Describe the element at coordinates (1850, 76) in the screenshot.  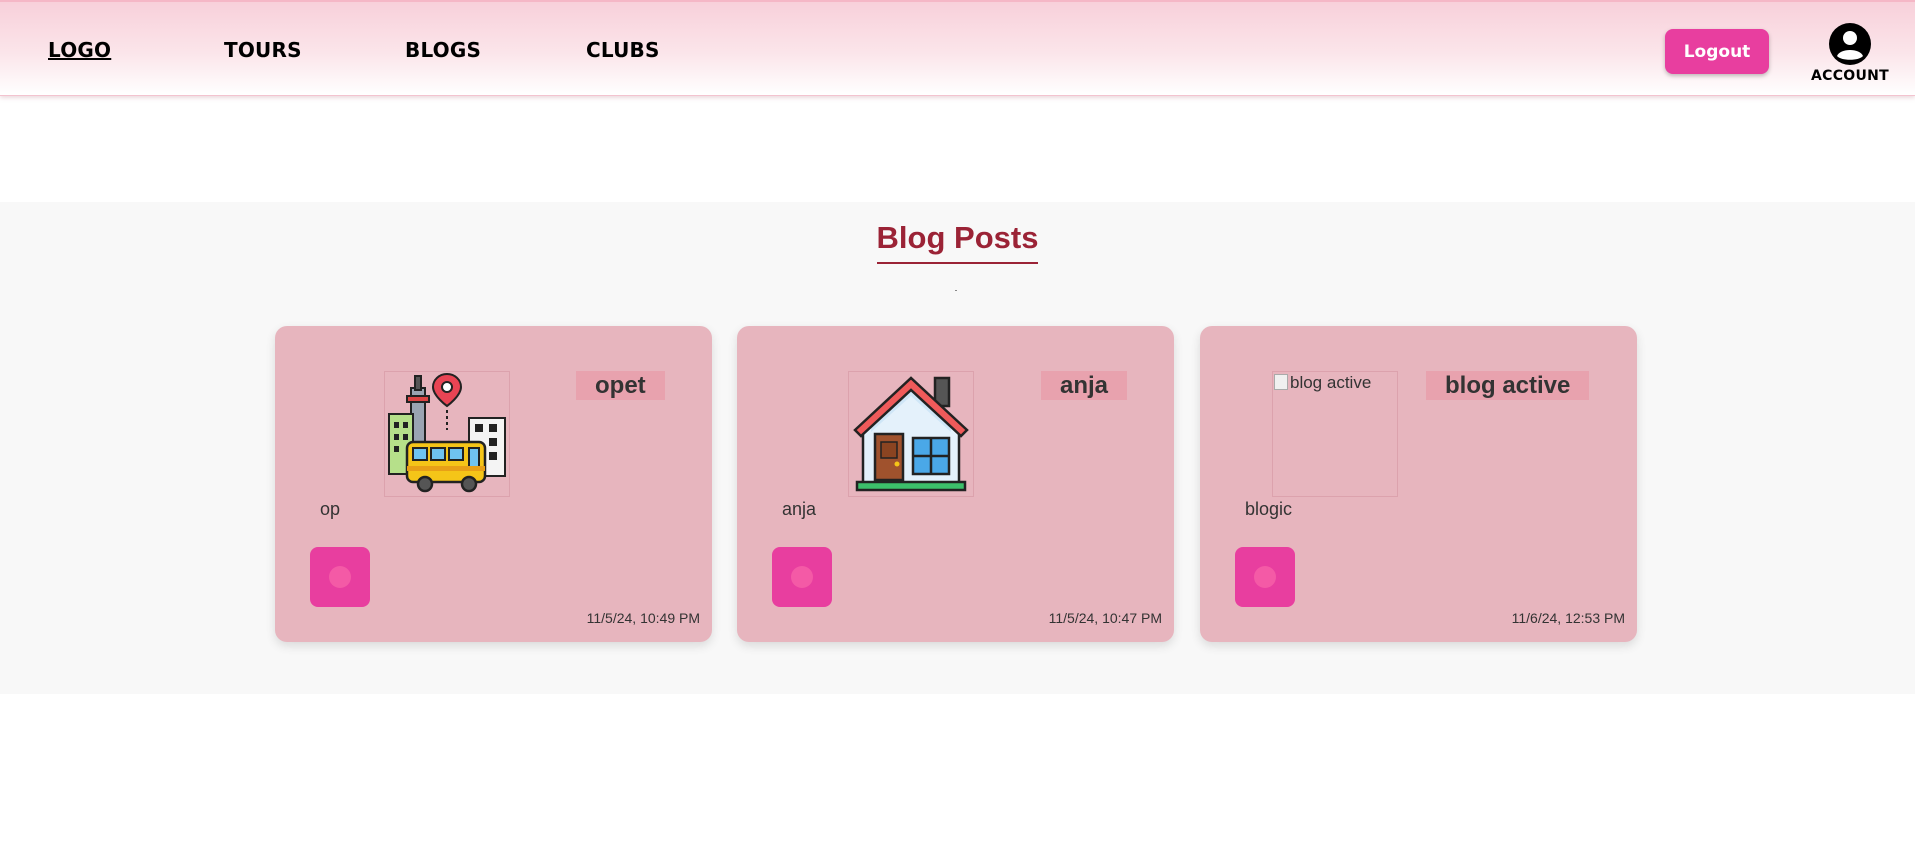
I see `account-label: ACCOUNT` at that location.